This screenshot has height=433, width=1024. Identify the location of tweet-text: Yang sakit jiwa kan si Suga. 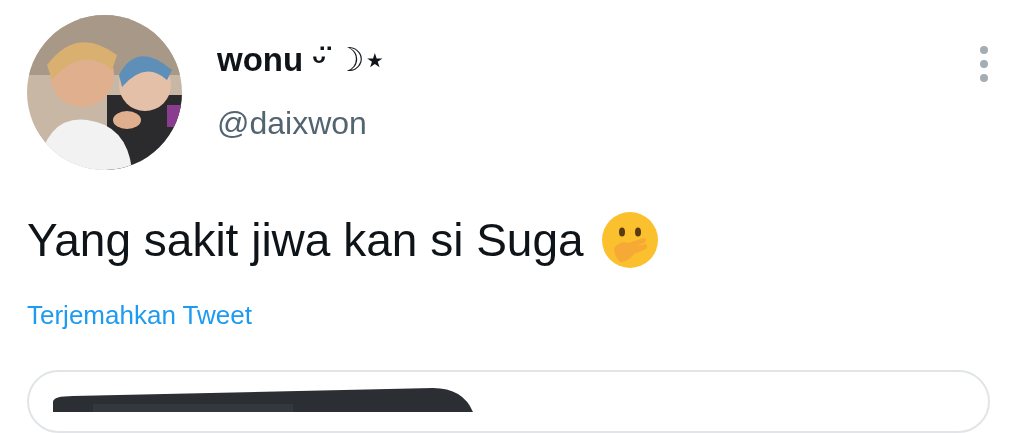
(305, 240).